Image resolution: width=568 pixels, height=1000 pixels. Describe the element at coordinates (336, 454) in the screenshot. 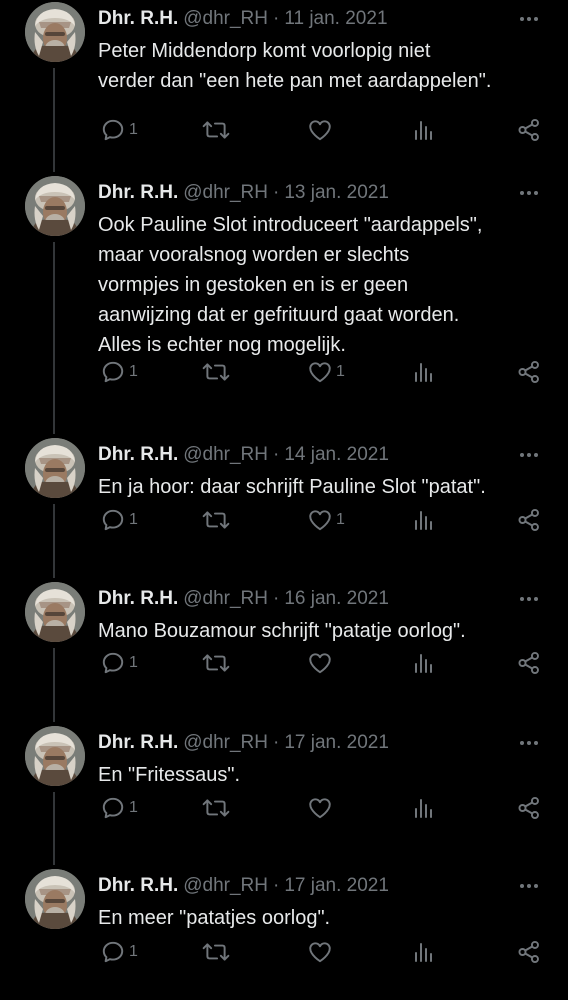

I see `tweet-date: 14 jan. 2021` at that location.